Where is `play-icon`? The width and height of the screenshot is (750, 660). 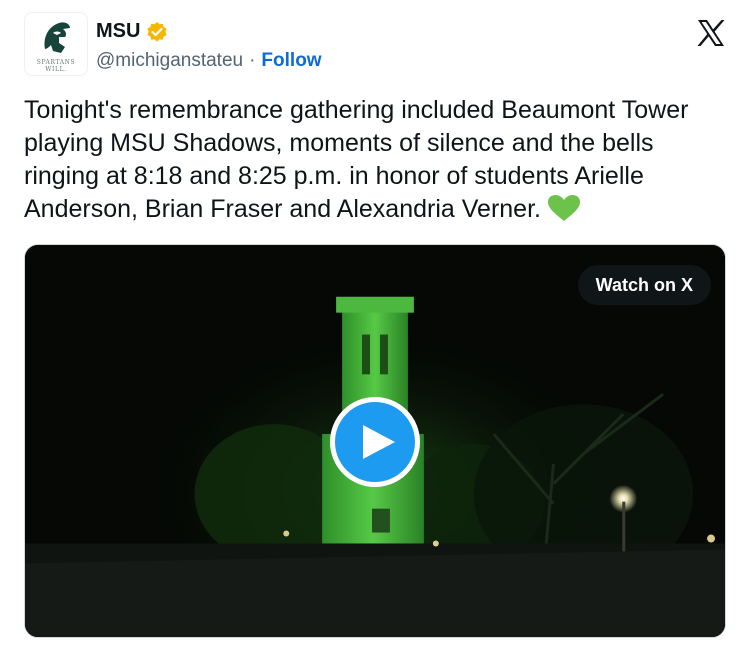 play-icon is located at coordinates (379, 442).